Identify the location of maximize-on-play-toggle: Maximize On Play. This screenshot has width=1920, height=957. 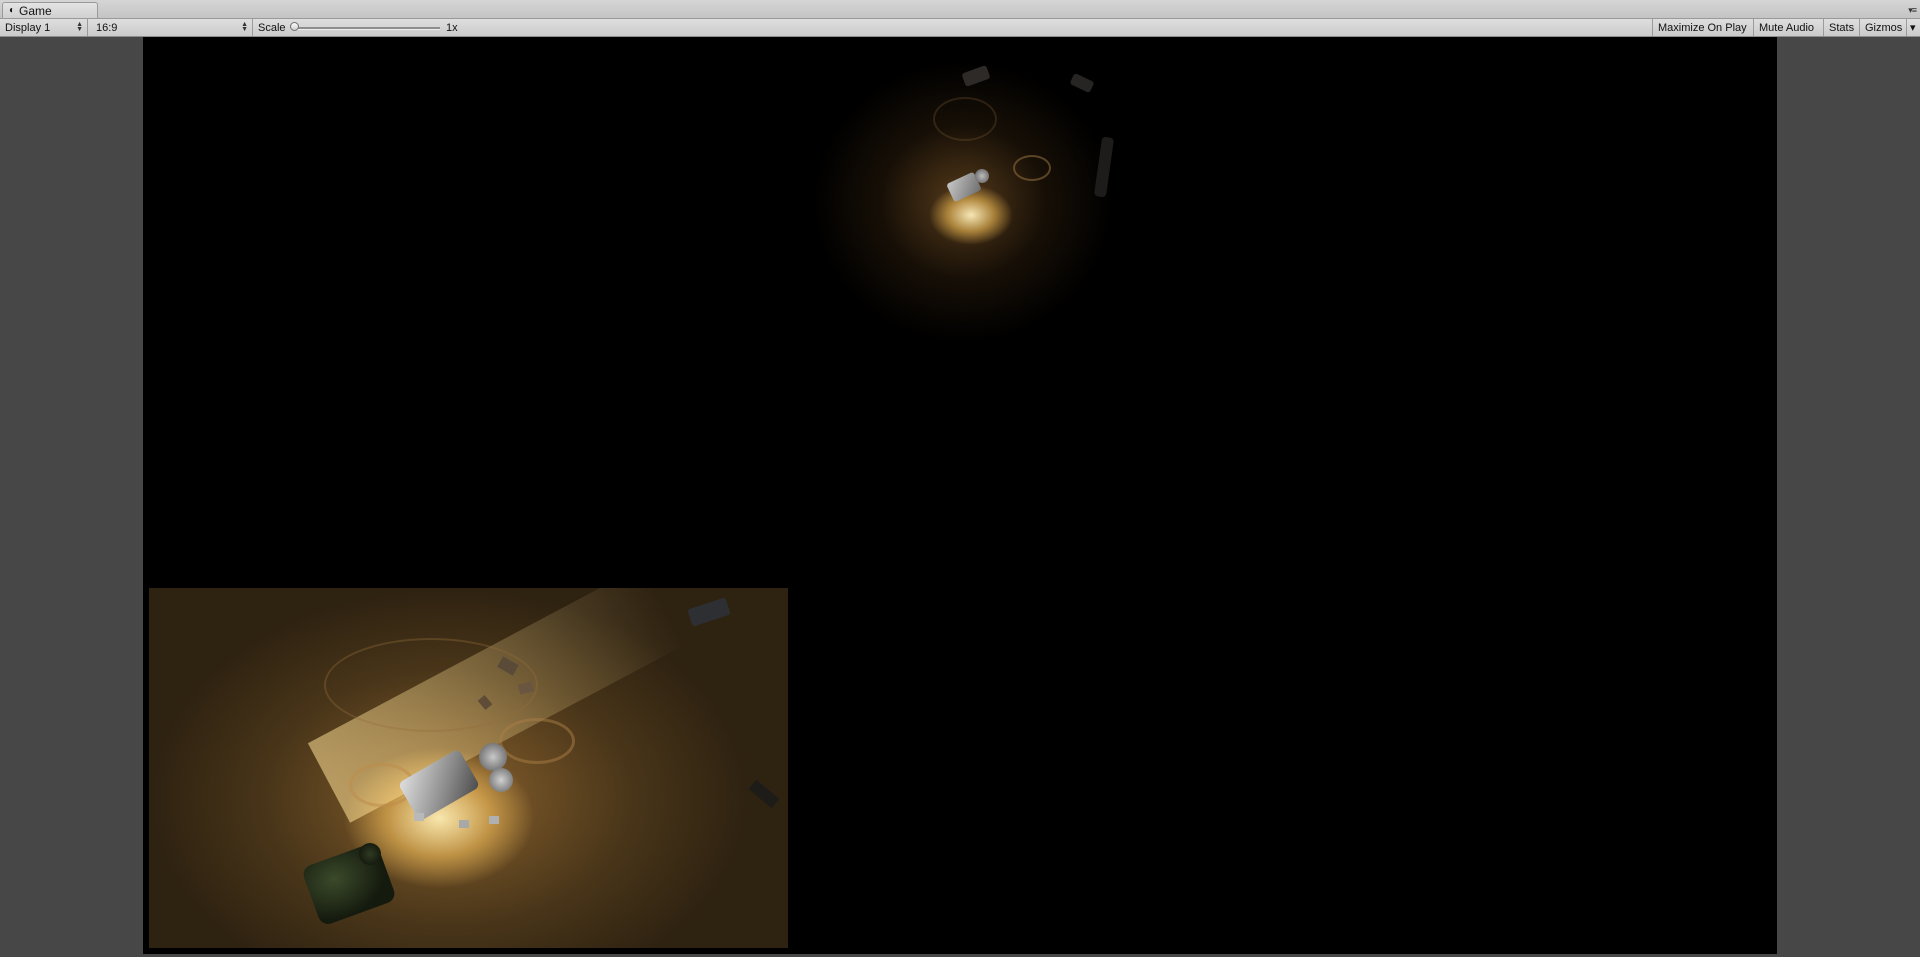
(1702, 27).